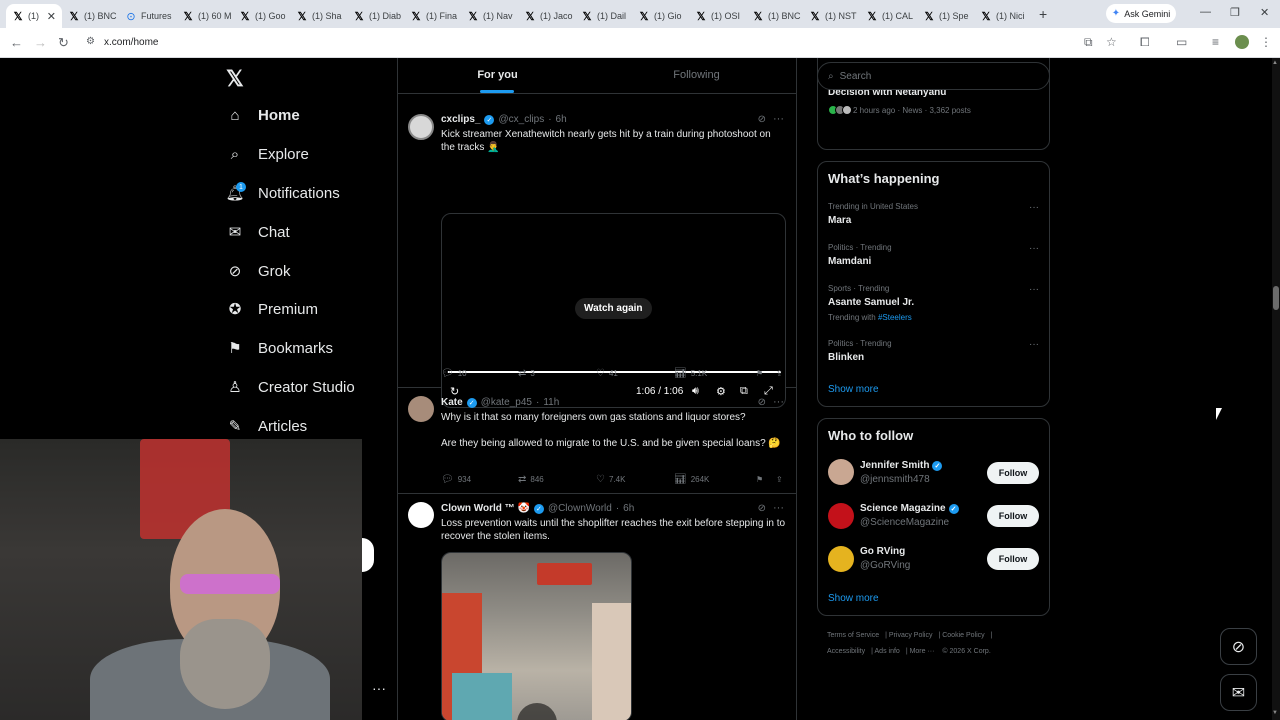 The height and width of the screenshot is (720, 1280). Describe the element at coordinates (90, 41) in the screenshot. I see `site-info-icon: ⚙` at that location.